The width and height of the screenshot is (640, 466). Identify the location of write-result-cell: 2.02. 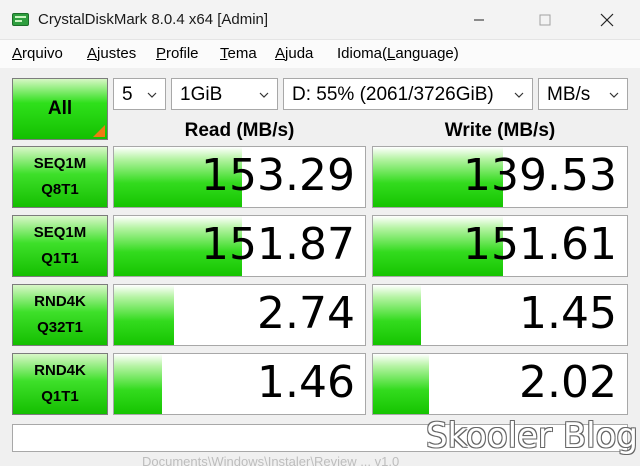
(500, 384).